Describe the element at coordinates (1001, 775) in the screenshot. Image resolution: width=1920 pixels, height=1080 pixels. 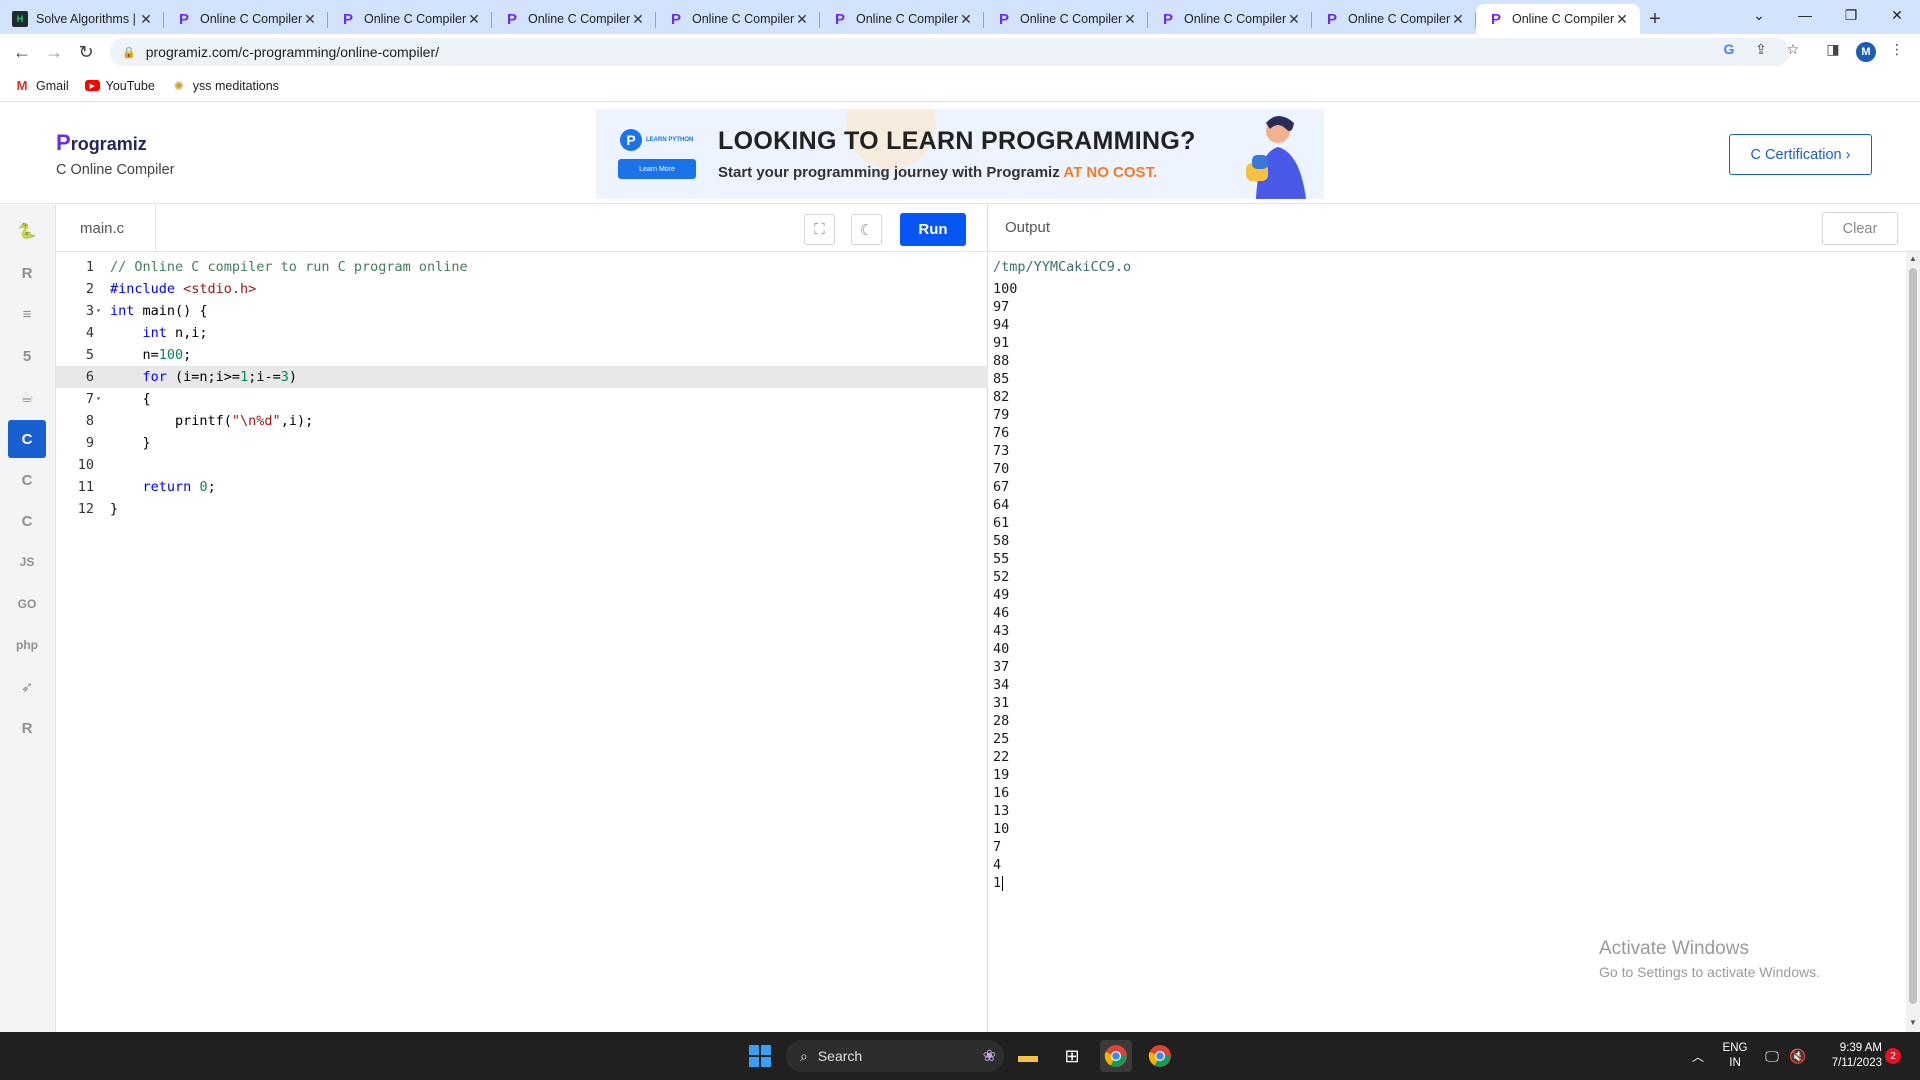
I see `output-value: 19` at that location.